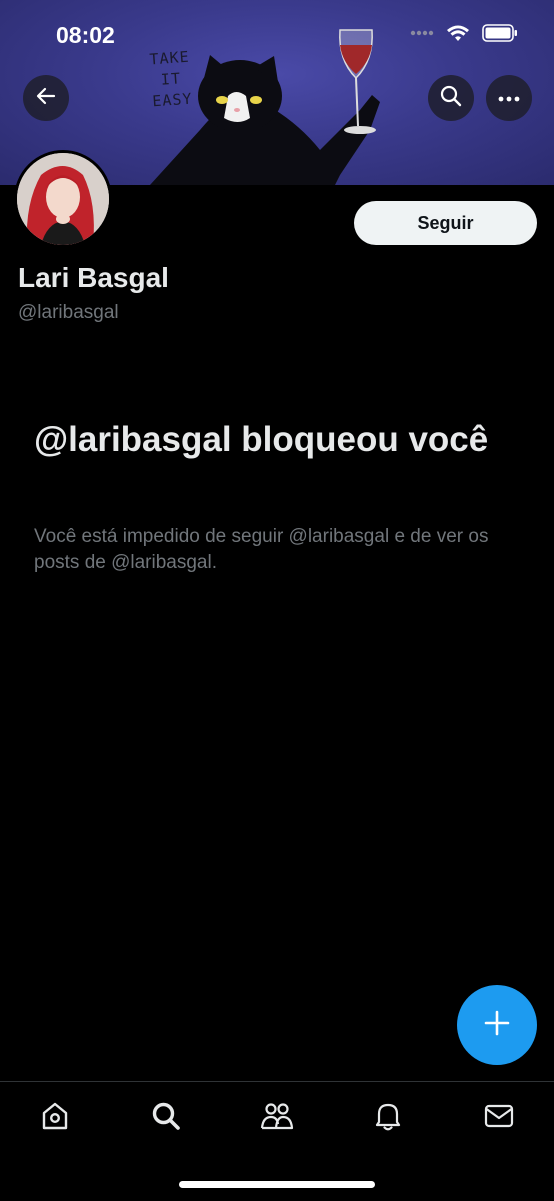 The height and width of the screenshot is (1201, 554). I want to click on search-button, so click(451, 98).